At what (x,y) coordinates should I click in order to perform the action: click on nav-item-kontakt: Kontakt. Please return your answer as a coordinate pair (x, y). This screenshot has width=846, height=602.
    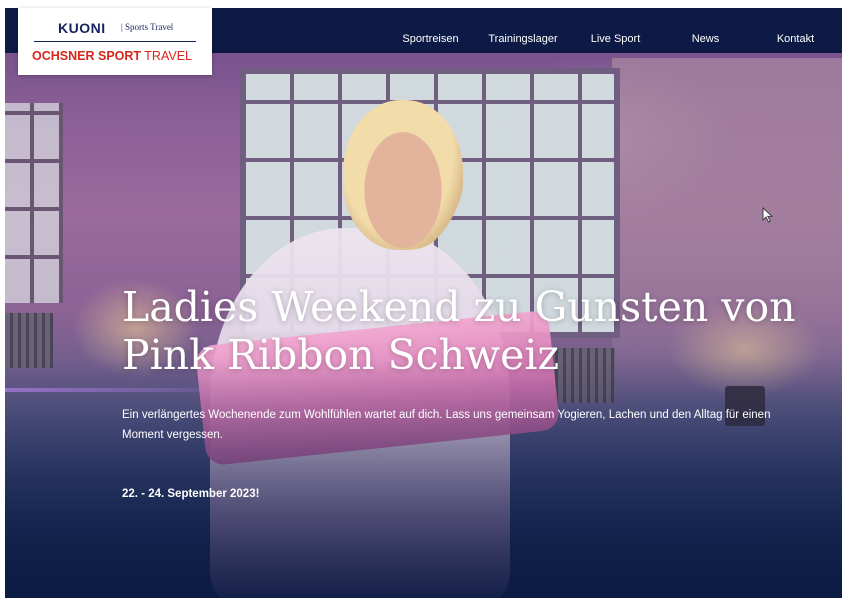
    Looking at the image, I should click on (795, 39).